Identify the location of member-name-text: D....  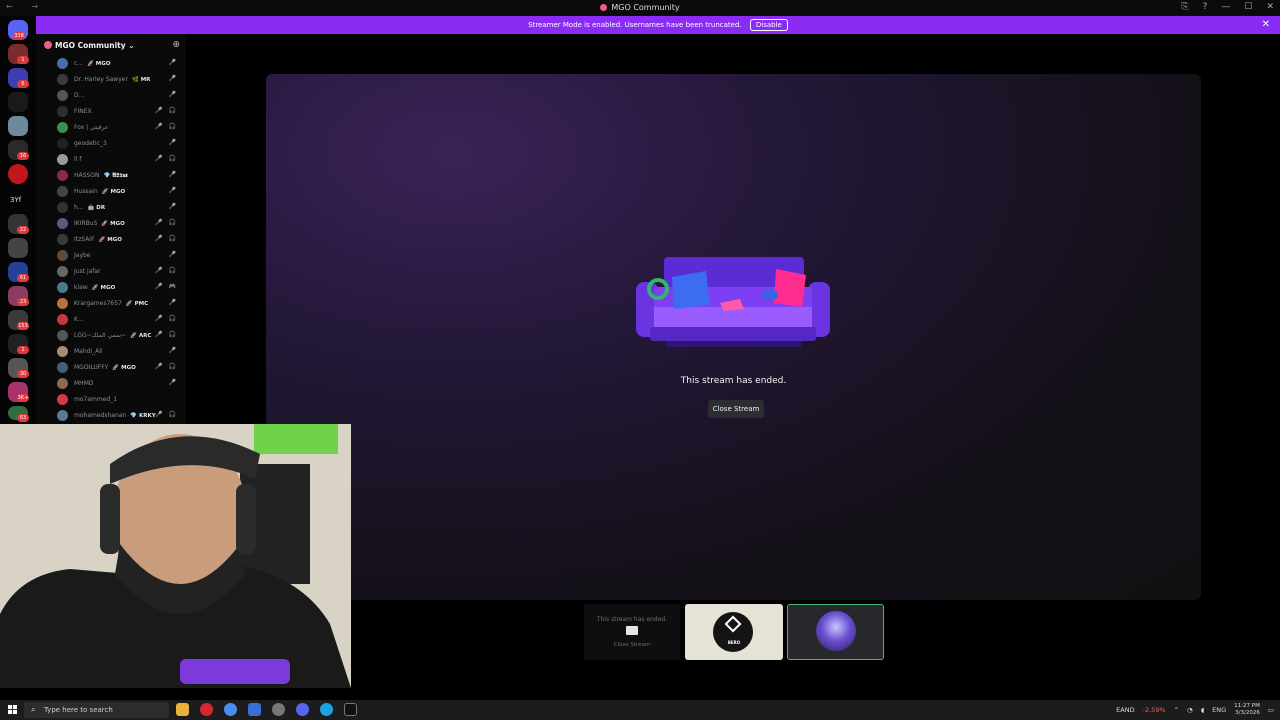
(79, 95).